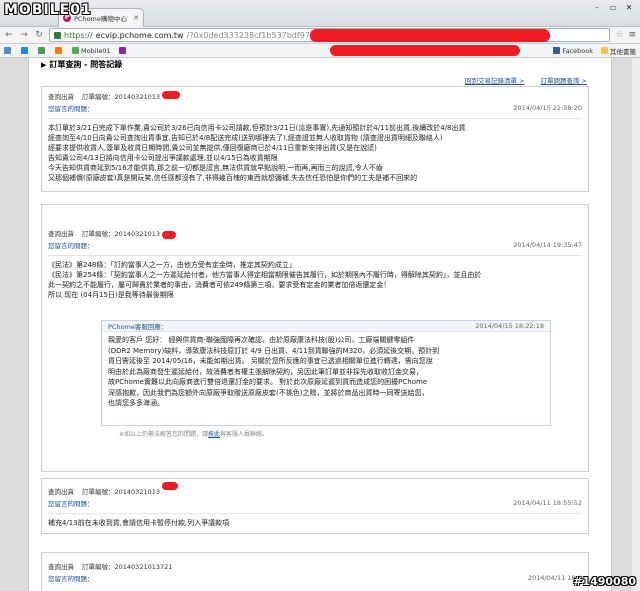 This screenshot has width=640, height=591. I want to click on url-host: ecvip.pchome.com.tw, so click(139, 35).